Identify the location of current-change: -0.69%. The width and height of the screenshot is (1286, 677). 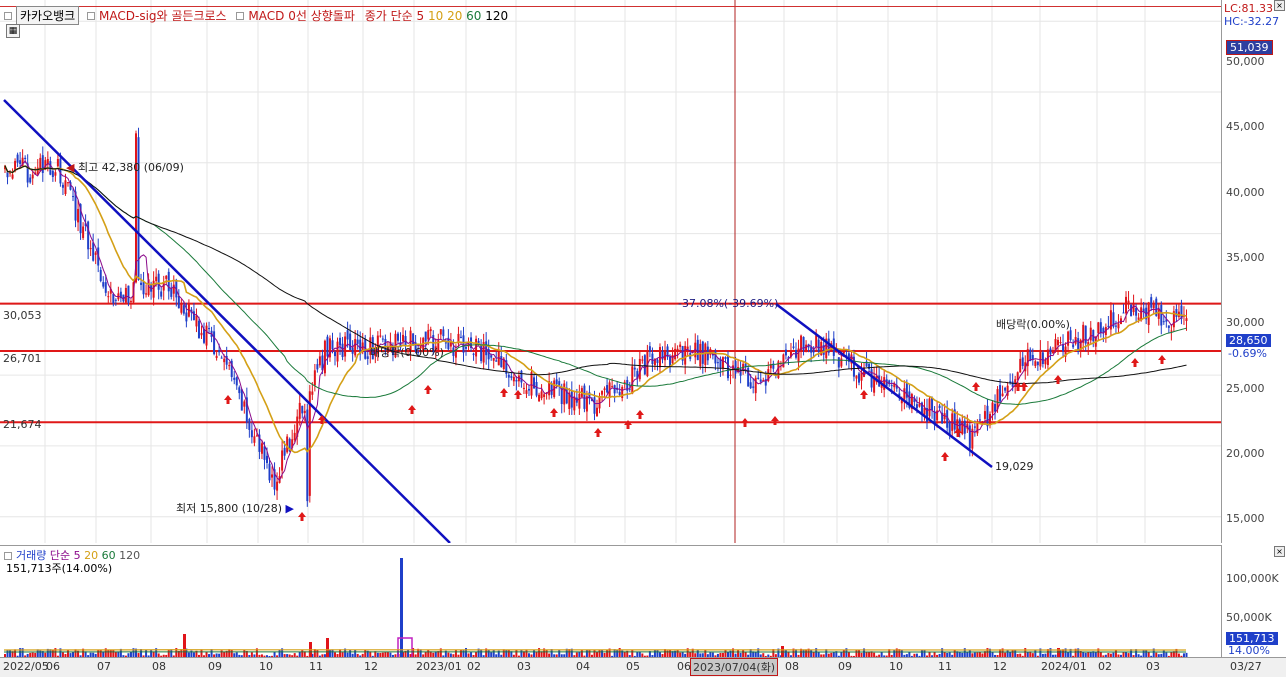
(1247, 353).